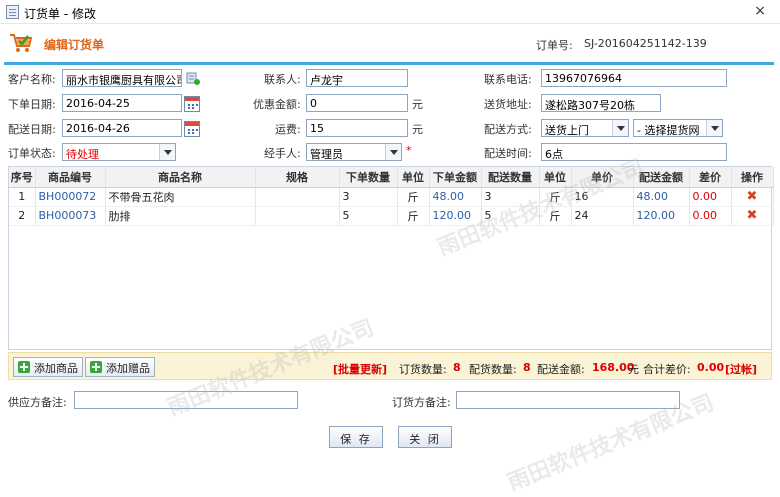  What do you see at coordinates (368, 177) in the screenshot?
I see `col-header: 下单数量` at bounding box center [368, 177].